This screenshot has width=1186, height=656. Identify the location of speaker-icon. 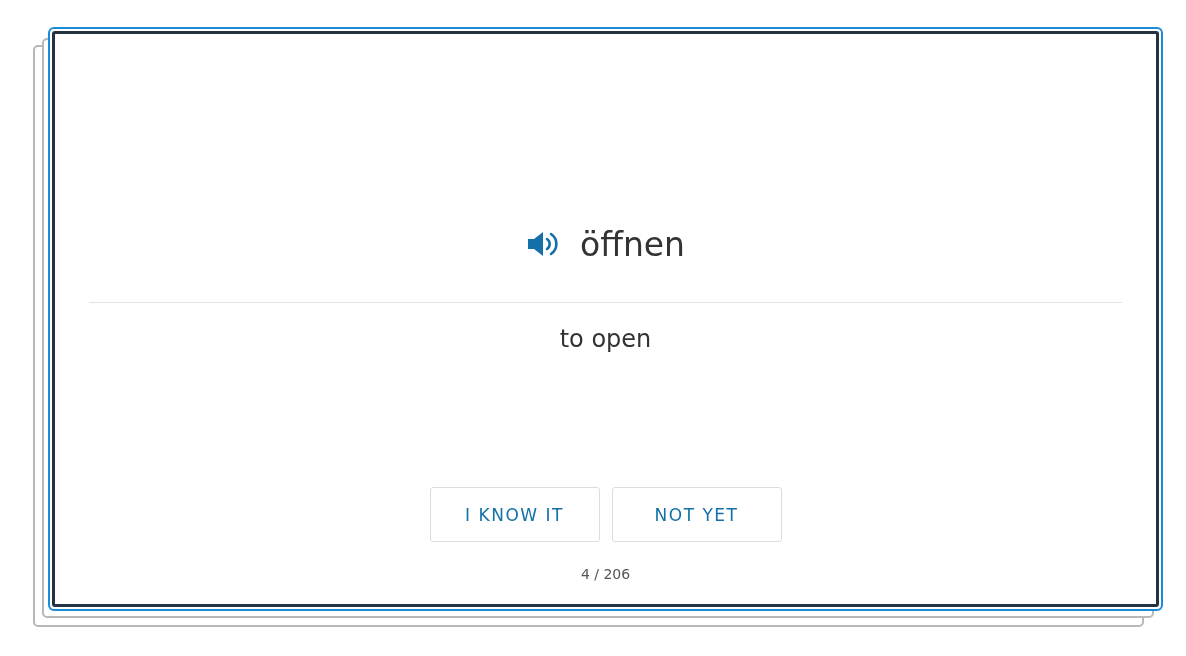
(542, 244).